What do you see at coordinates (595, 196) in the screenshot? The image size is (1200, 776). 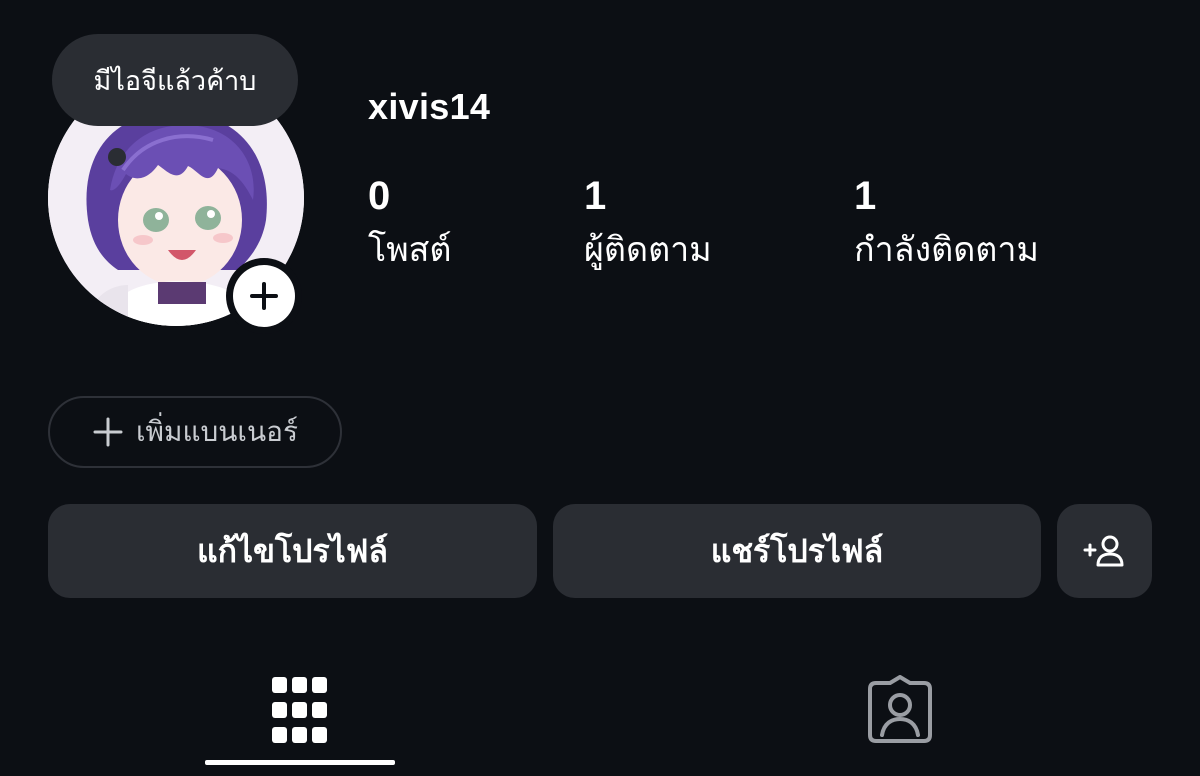 I see `followers-count: 1` at bounding box center [595, 196].